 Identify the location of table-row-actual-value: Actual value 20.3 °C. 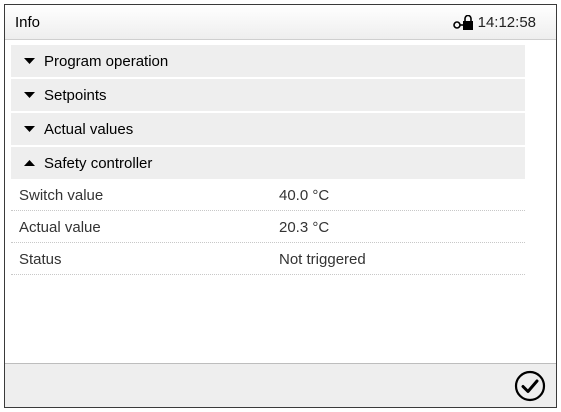
(268, 228).